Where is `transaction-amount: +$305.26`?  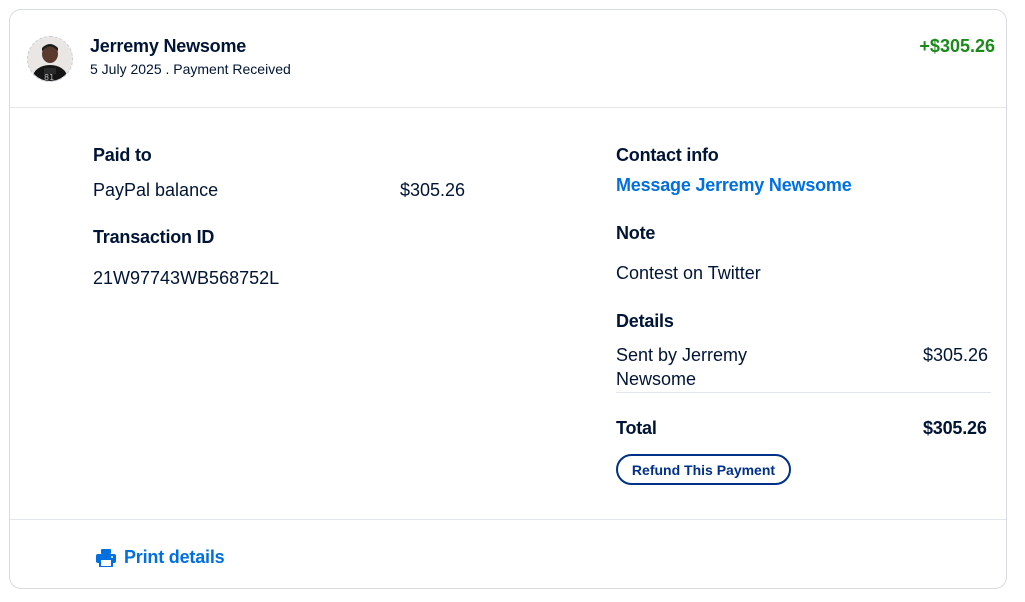 transaction-amount: +$305.26 is located at coordinates (957, 46).